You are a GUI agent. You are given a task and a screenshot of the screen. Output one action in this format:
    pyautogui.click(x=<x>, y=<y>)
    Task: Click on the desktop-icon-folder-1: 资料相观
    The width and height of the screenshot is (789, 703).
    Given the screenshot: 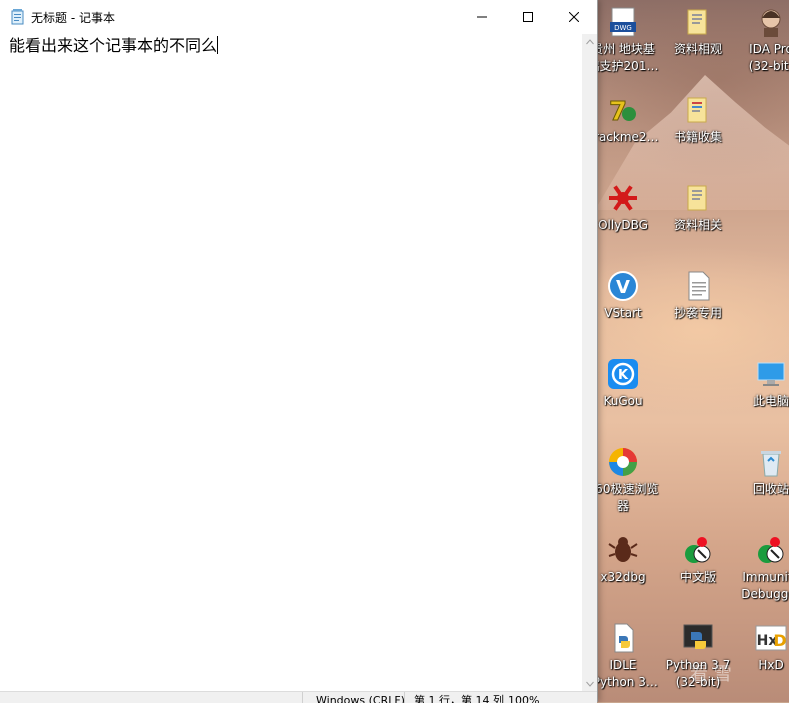 What is the action you would take?
    pyautogui.click(x=698, y=32)
    